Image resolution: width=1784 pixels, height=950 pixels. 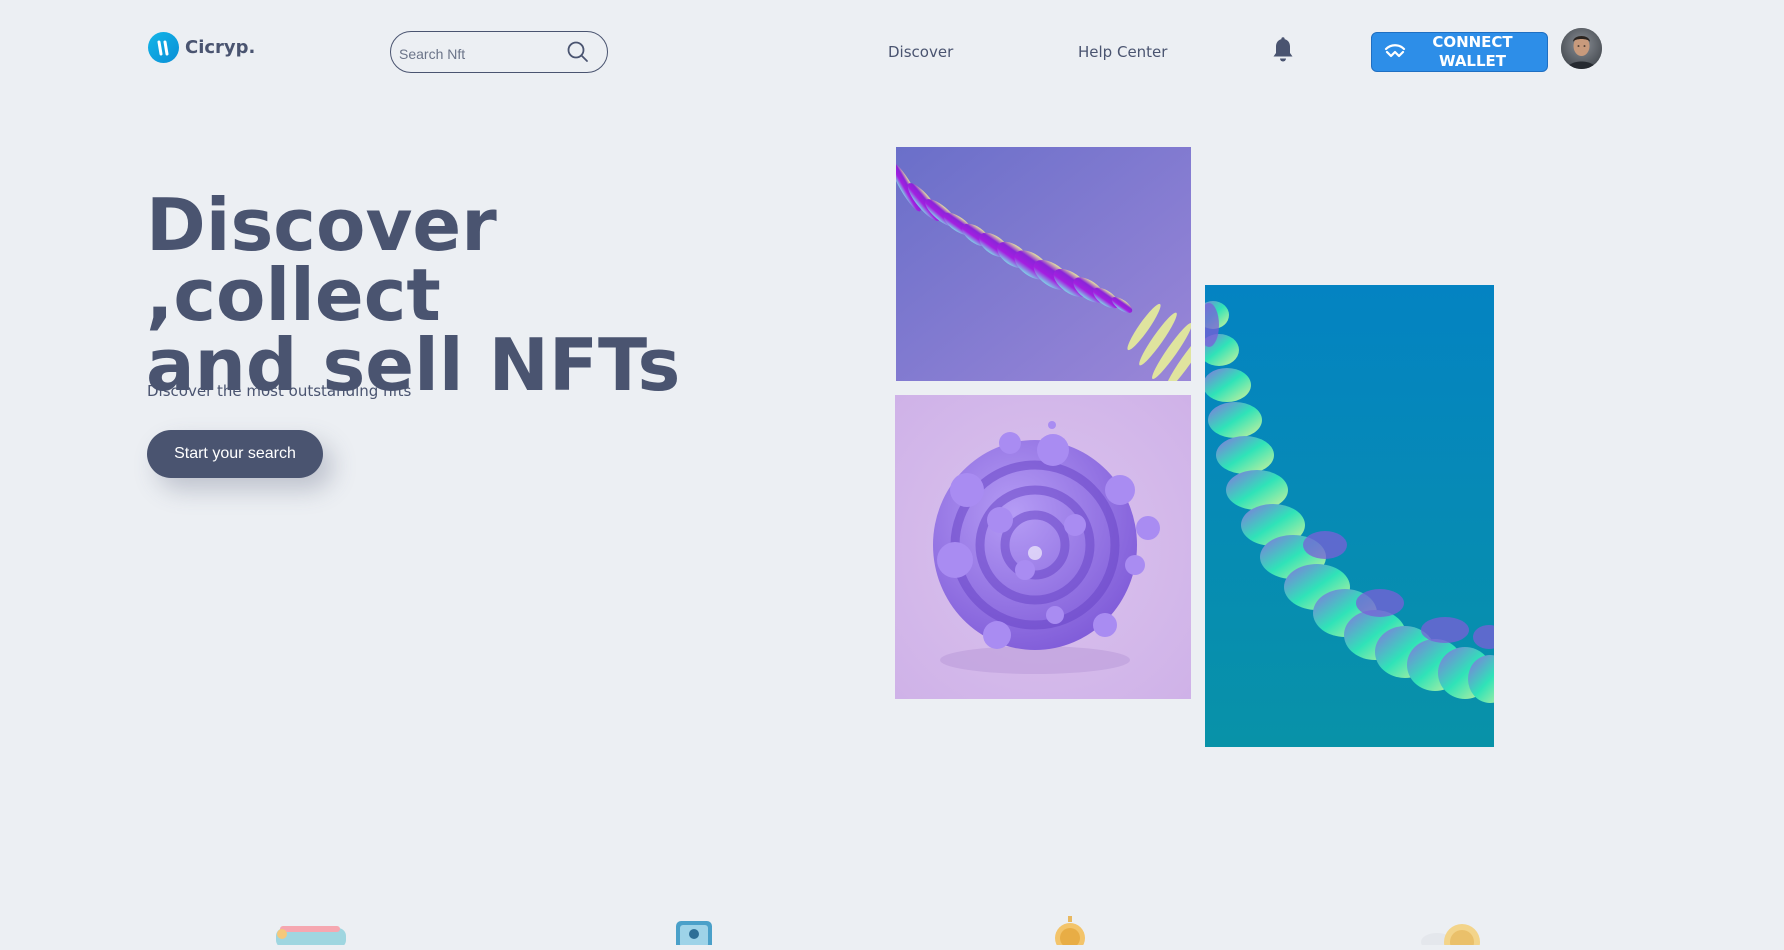 What do you see at coordinates (1472, 42) in the screenshot?
I see `connect-wallet-label-line1: CONNECT` at bounding box center [1472, 42].